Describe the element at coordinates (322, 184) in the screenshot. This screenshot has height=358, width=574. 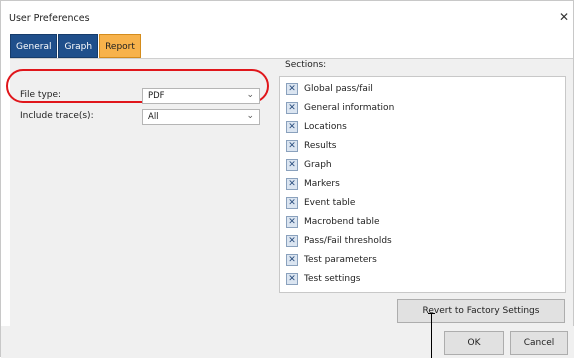
I see `section-label: Markers` at that location.